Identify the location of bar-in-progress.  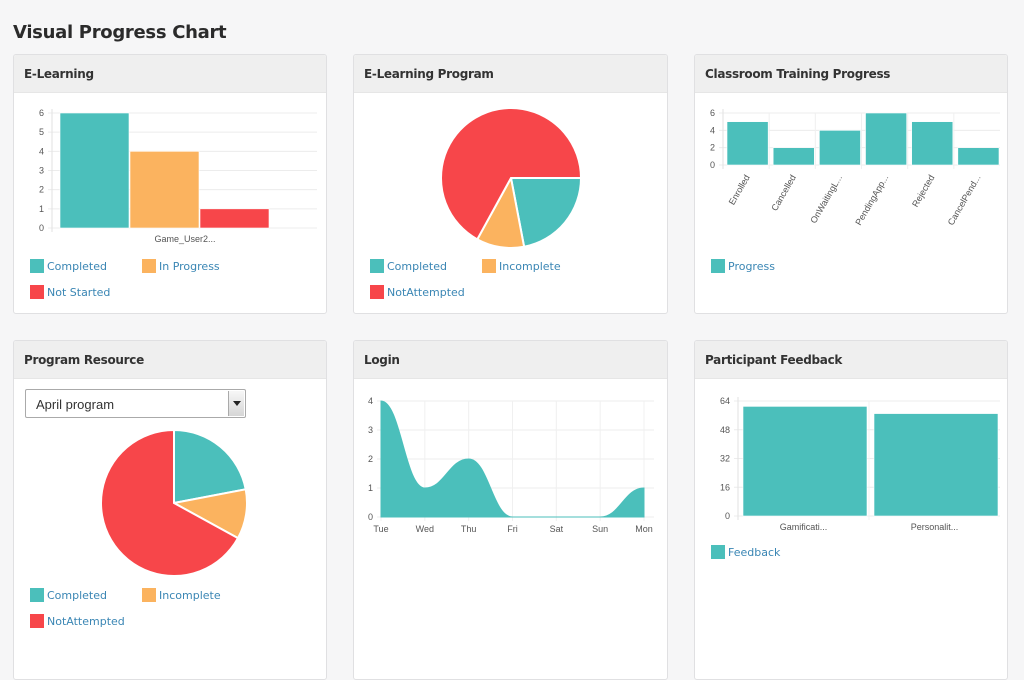
(164, 190).